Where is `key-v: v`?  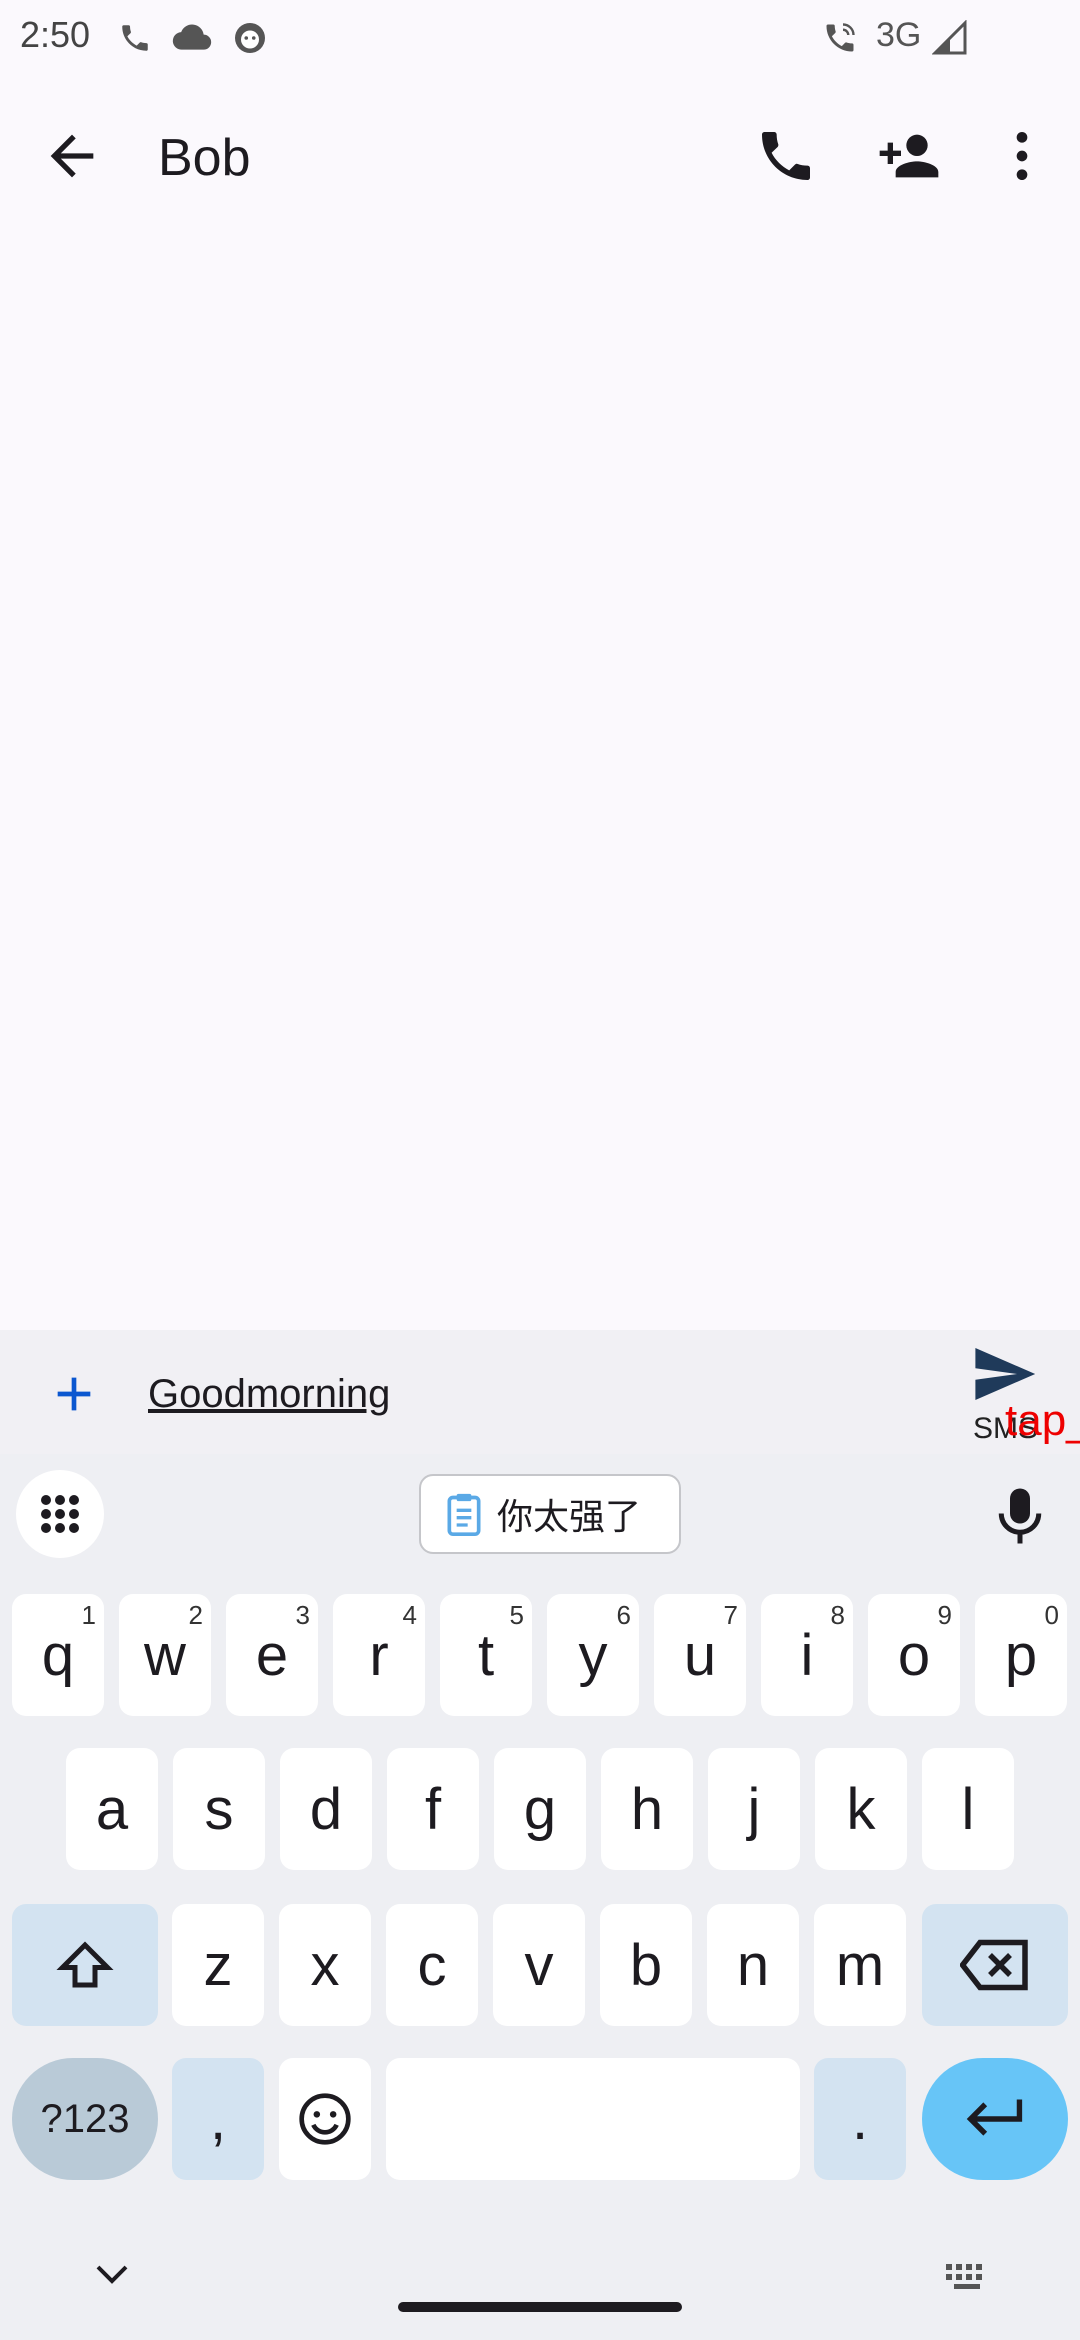
key-v: v is located at coordinates (539, 1965).